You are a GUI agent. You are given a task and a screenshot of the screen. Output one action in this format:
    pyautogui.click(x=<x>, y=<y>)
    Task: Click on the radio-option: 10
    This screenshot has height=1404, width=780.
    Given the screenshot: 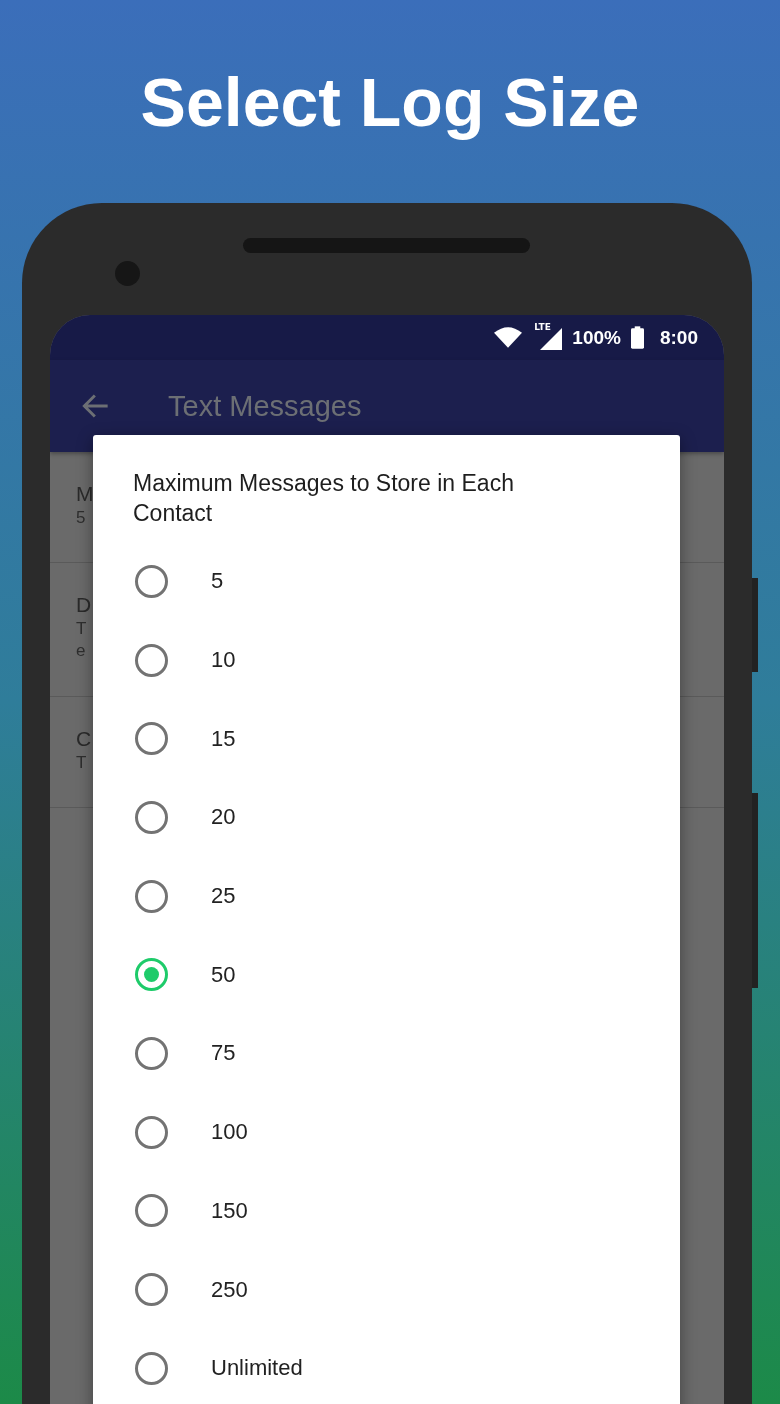 What is the action you would take?
    pyautogui.click(x=386, y=660)
    